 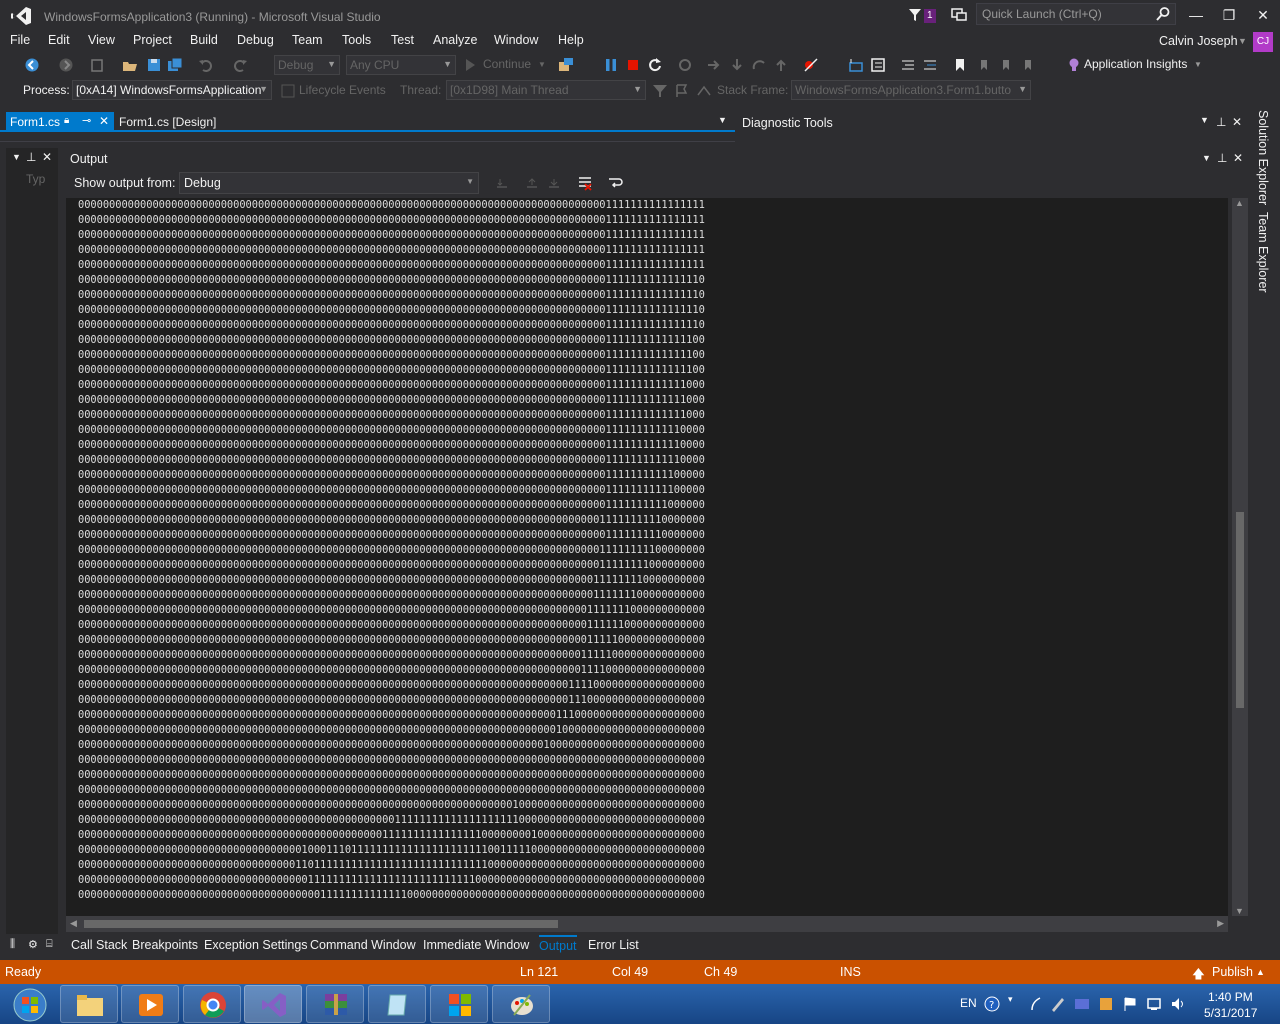 What do you see at coordinates (1263, 15) in the screenshot?
I see `close-window-button: ✕` at bounding box center [1263, 15].